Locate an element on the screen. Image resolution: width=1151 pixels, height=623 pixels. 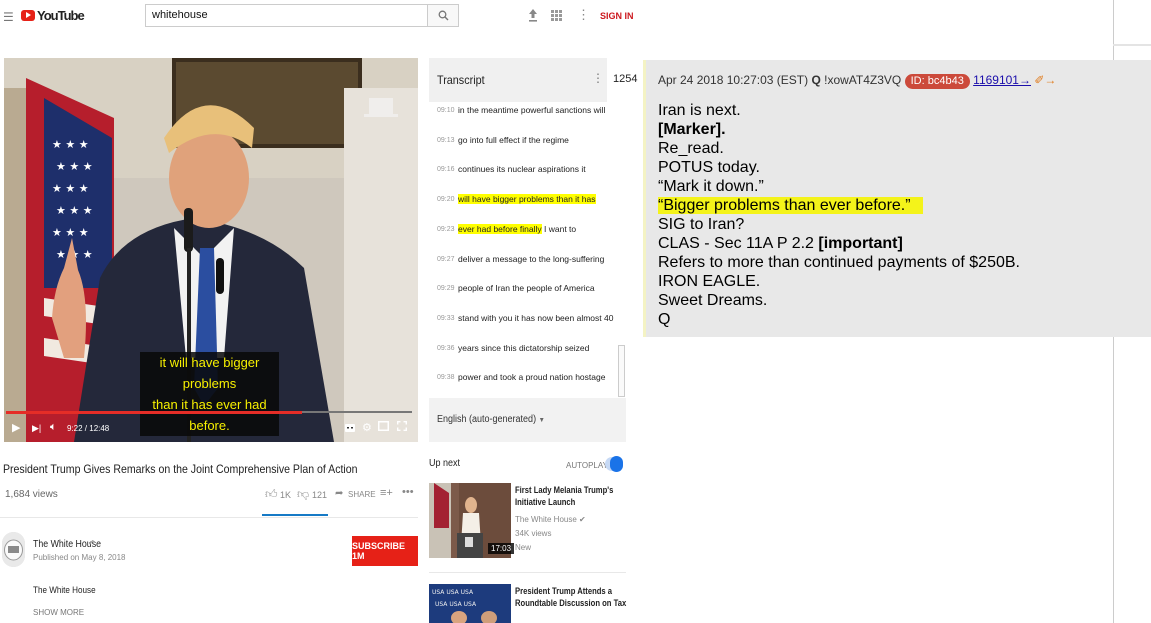
share-icon: ➦ is located at coordinates (339, 493).